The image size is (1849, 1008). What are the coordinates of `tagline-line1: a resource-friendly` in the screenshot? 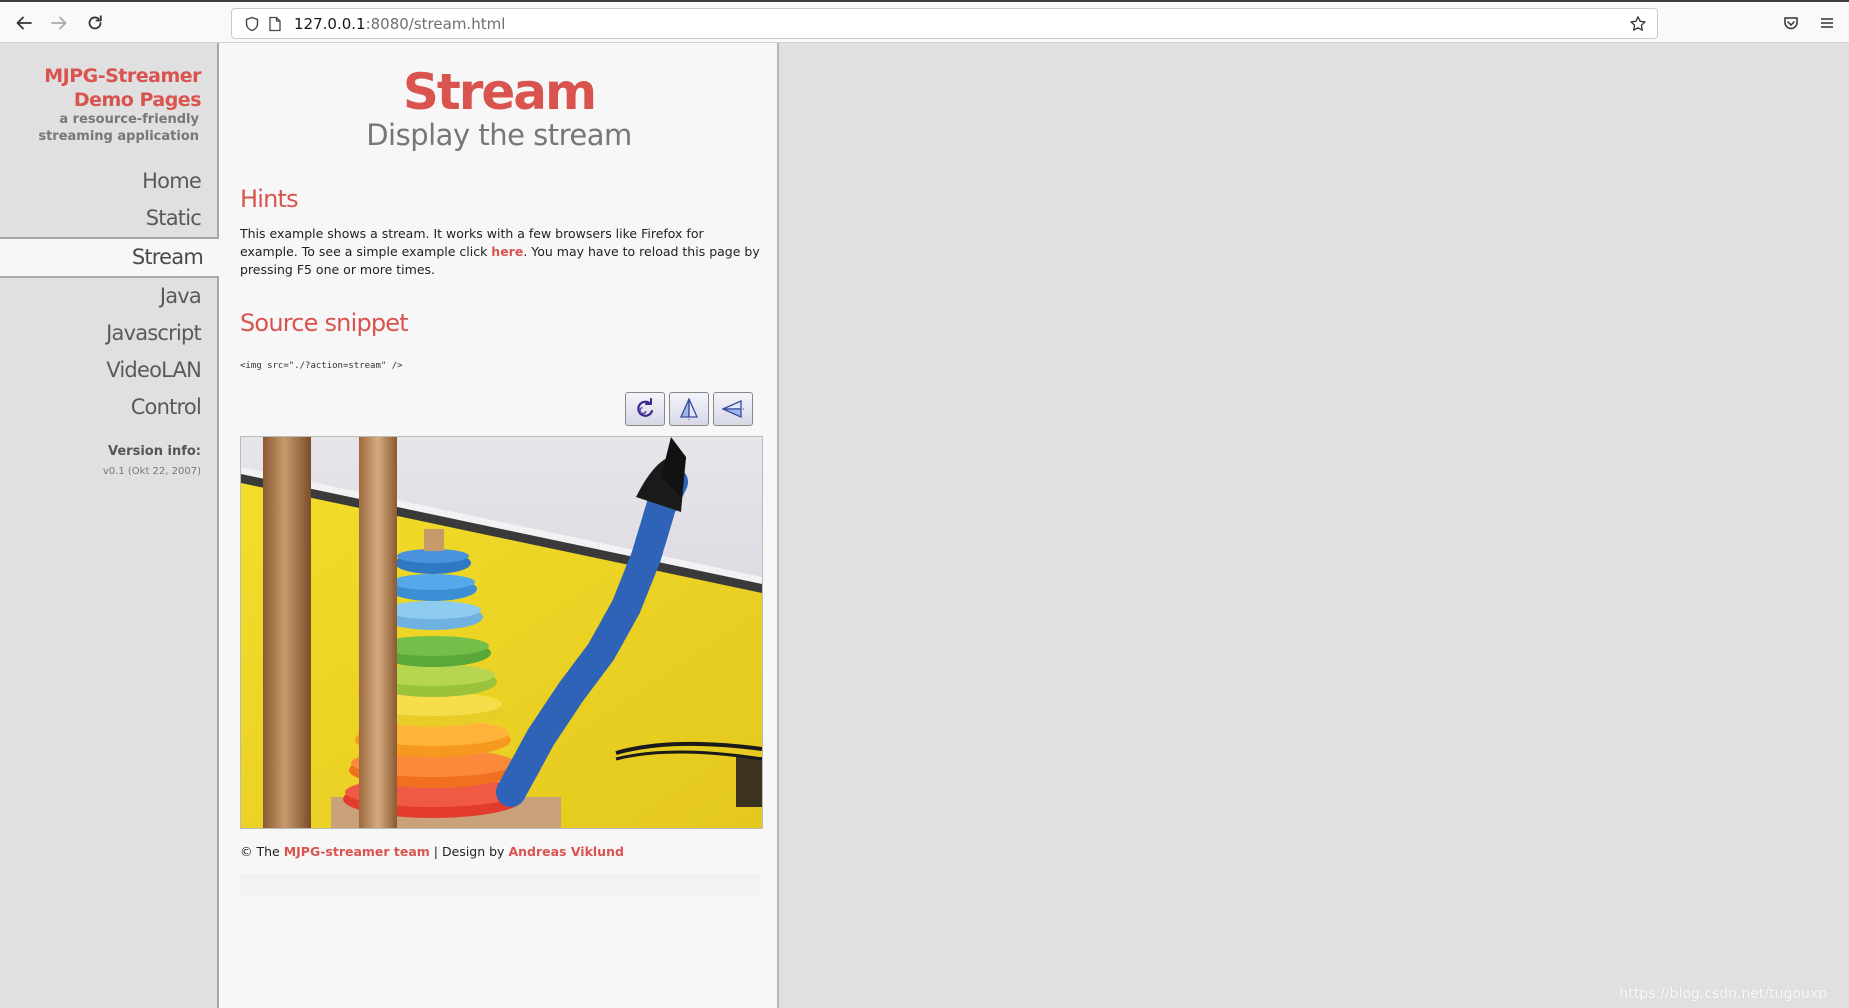 It's located at (129, 119).